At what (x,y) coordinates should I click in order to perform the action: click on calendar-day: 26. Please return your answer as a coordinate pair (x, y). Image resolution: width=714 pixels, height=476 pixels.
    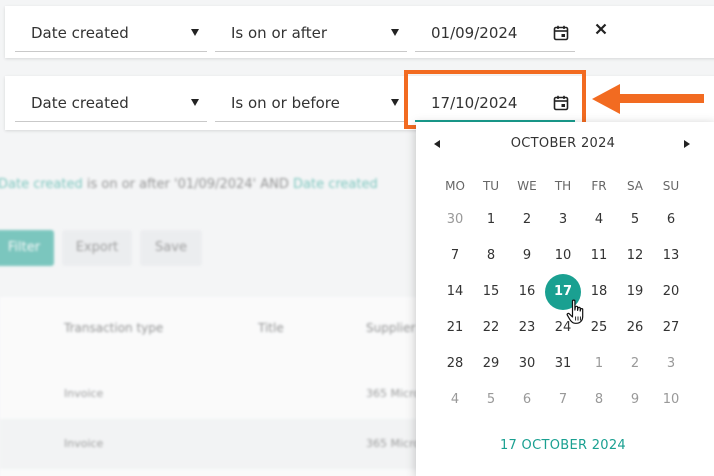
    Looking at the image, I should click on (635, 328).